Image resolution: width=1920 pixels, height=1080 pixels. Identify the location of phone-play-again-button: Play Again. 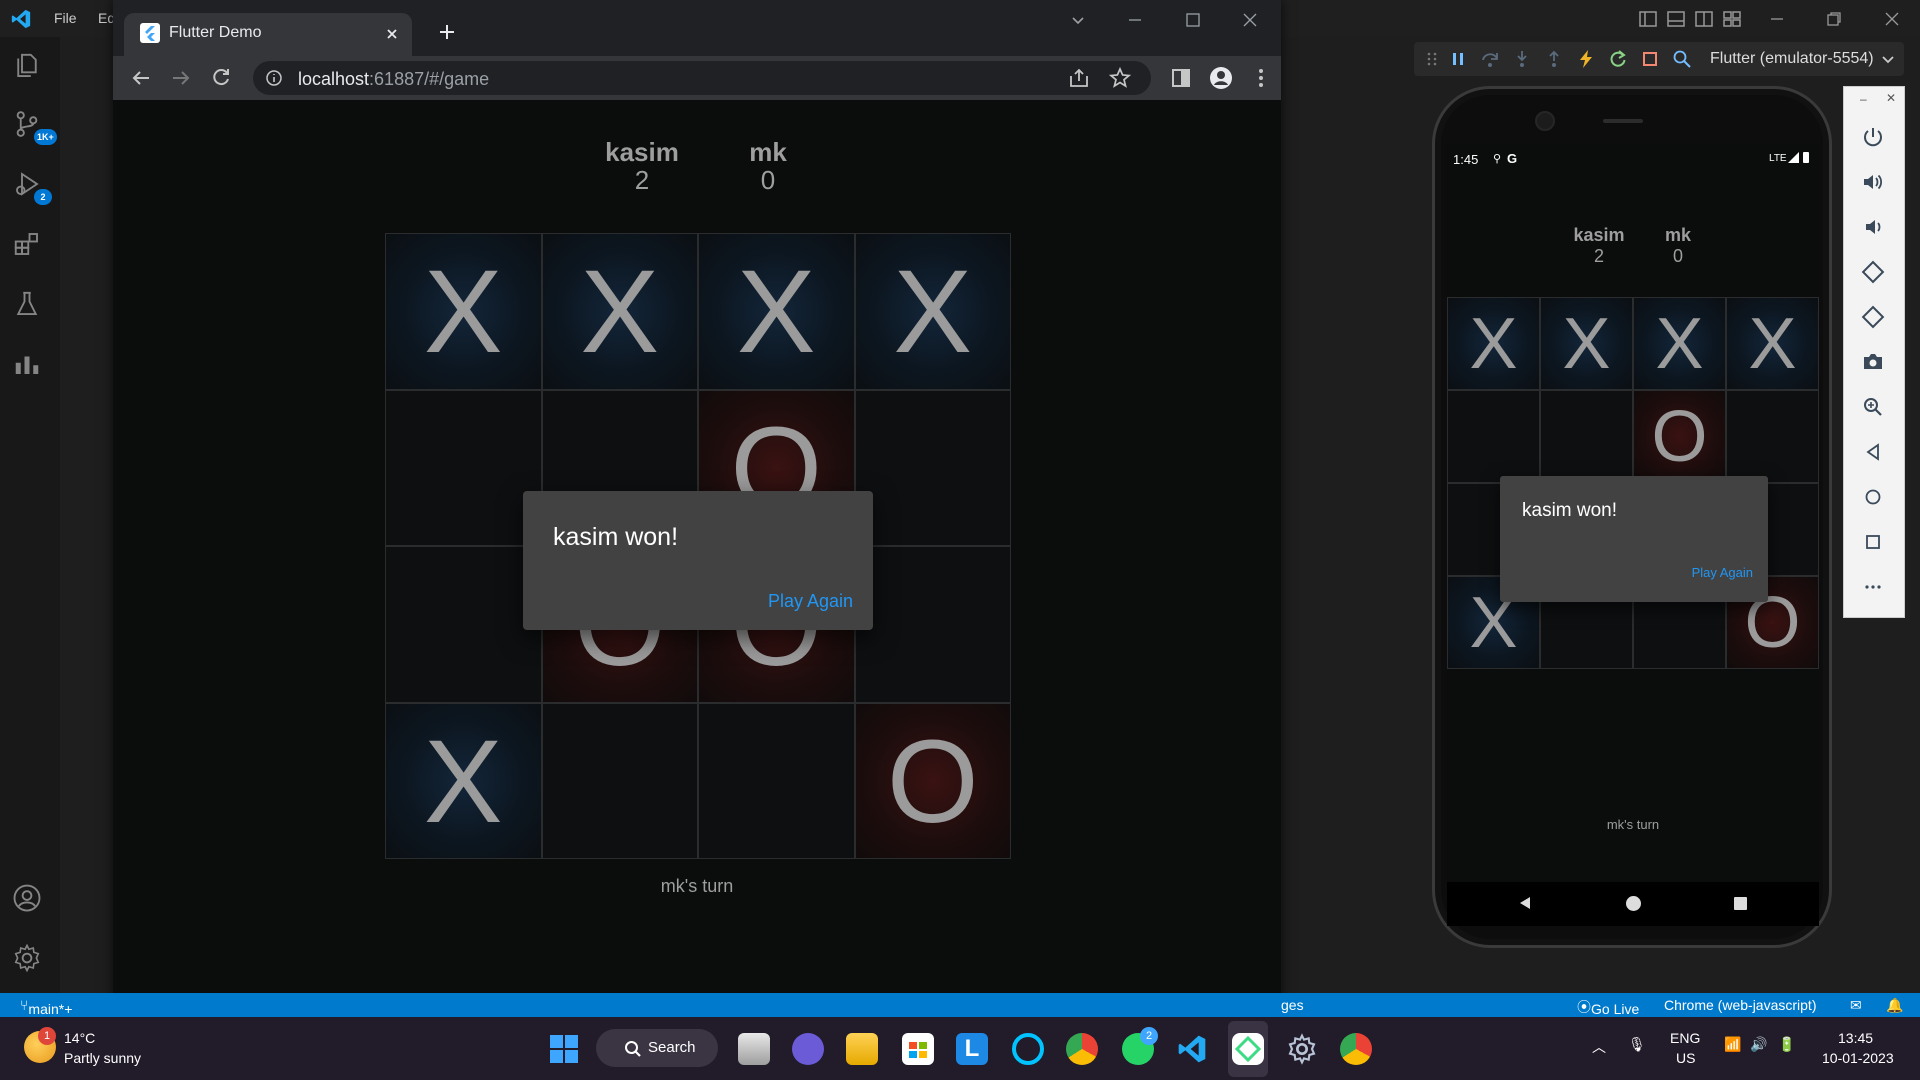
(1722, 572).